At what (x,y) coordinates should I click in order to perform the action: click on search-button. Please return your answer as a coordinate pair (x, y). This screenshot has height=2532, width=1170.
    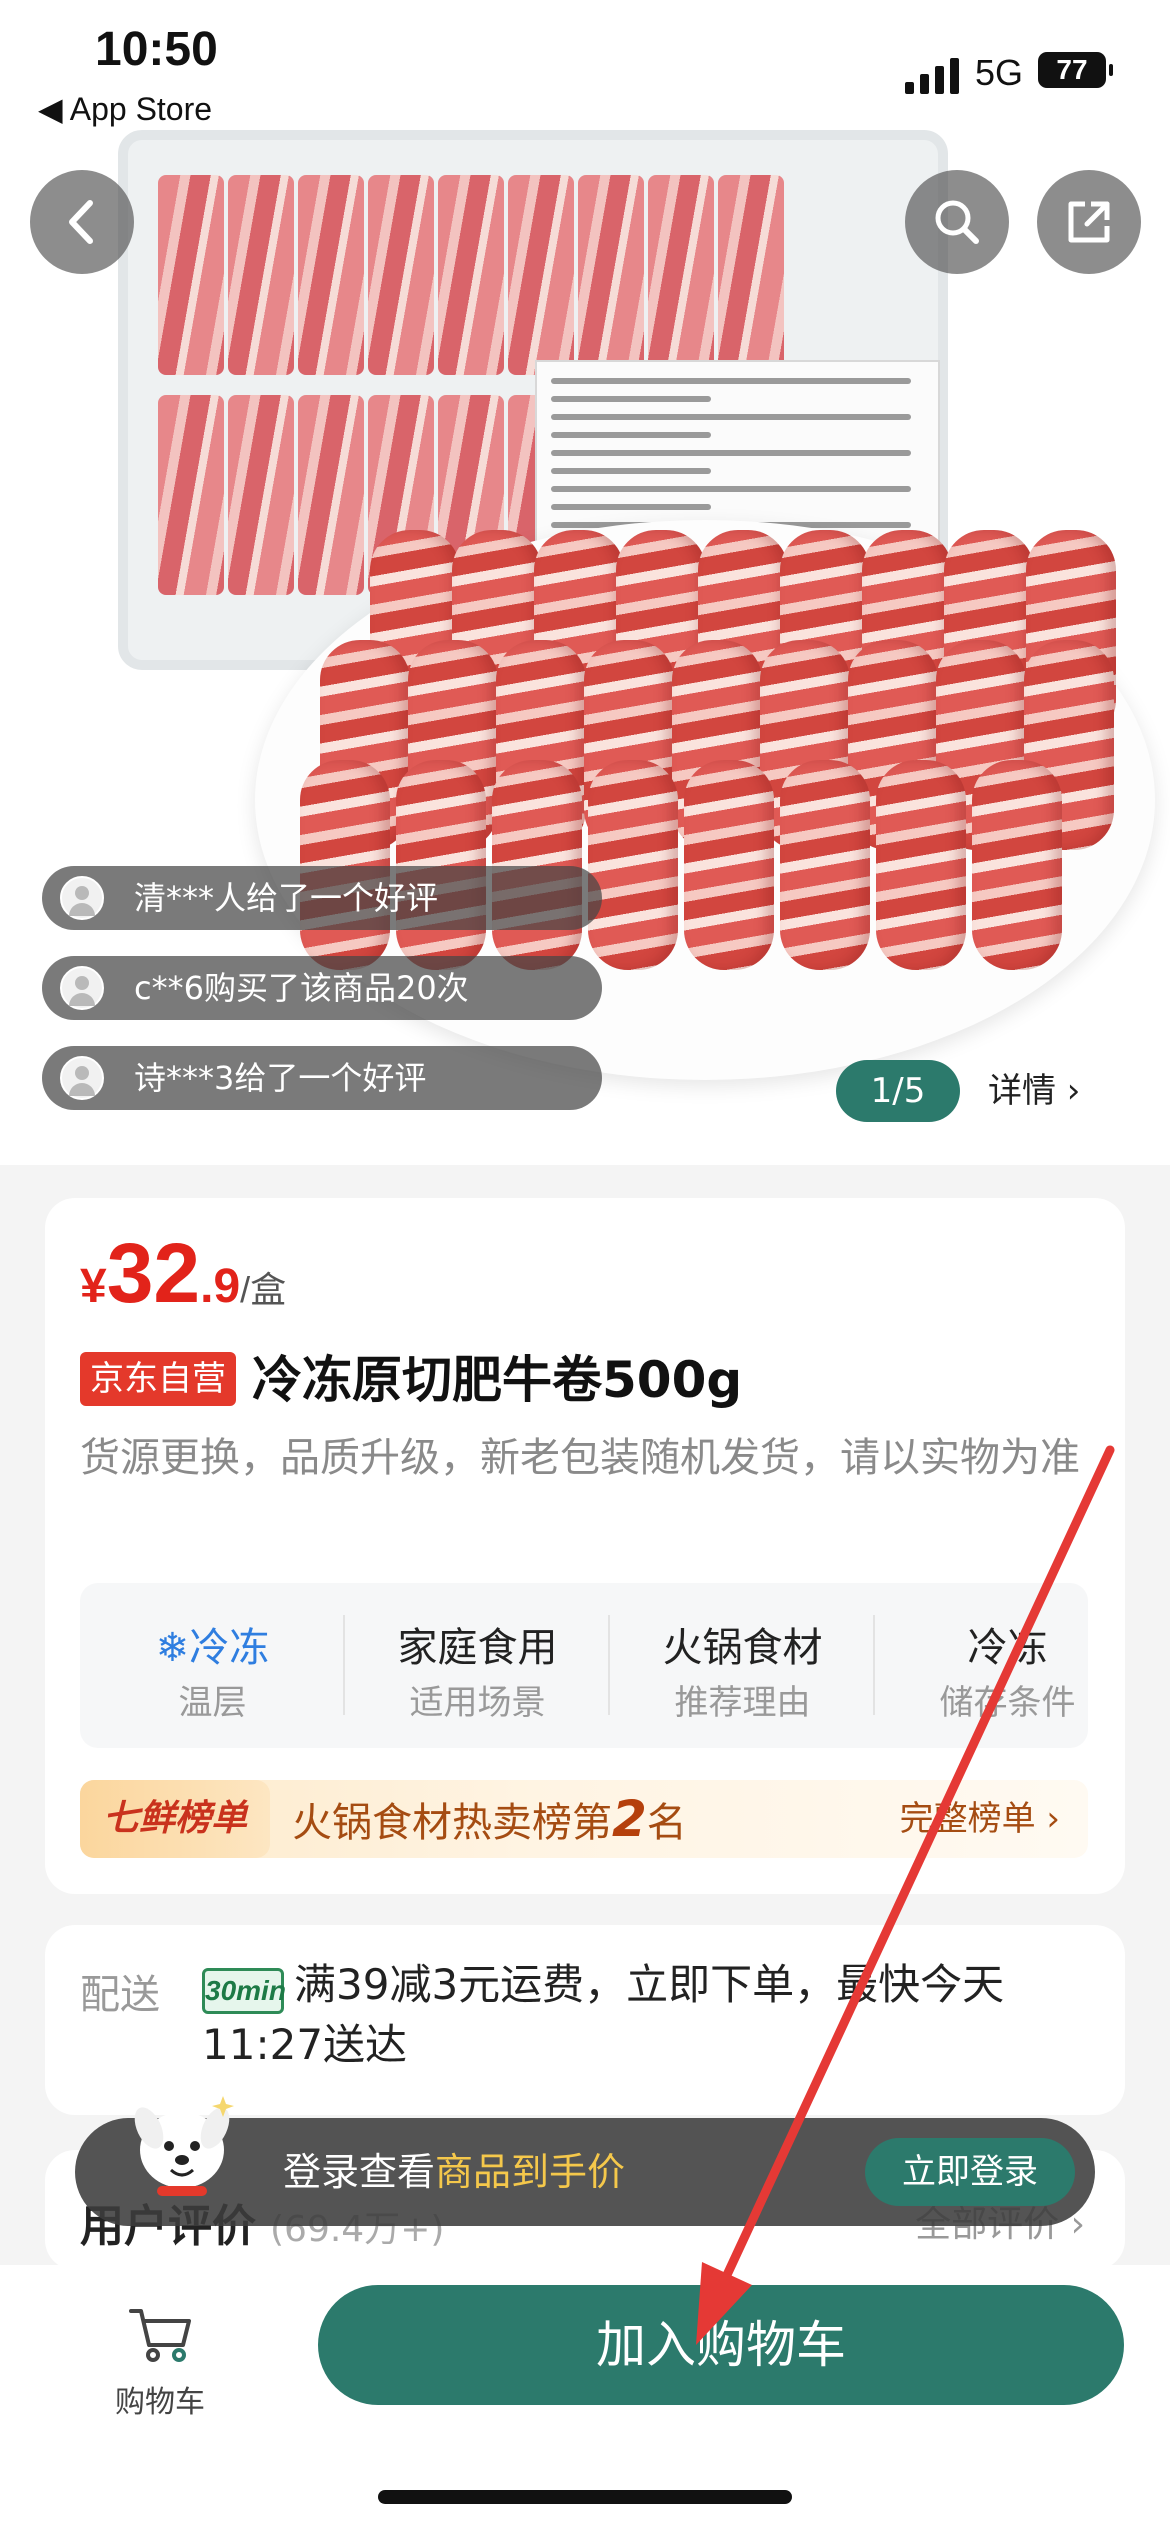
    Looking at the image, I should click on (957, 222).